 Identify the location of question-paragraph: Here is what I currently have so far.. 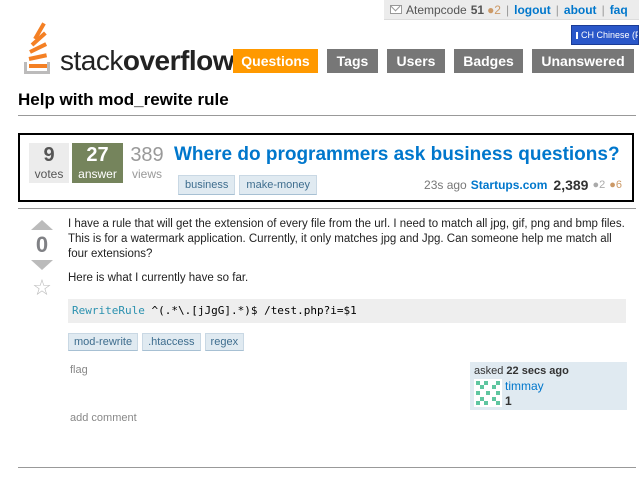
(158, 278).